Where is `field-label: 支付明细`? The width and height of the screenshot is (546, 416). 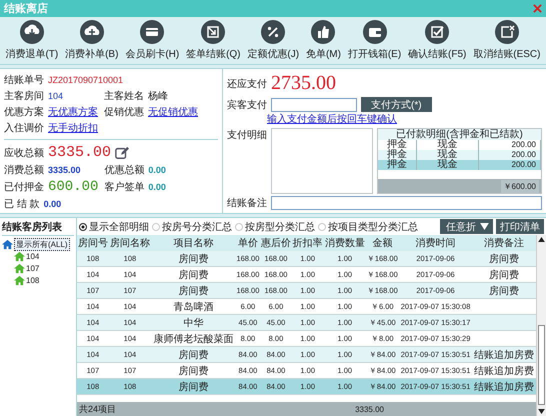 field-label: 支付明细 is located at coordinates (247, 135).